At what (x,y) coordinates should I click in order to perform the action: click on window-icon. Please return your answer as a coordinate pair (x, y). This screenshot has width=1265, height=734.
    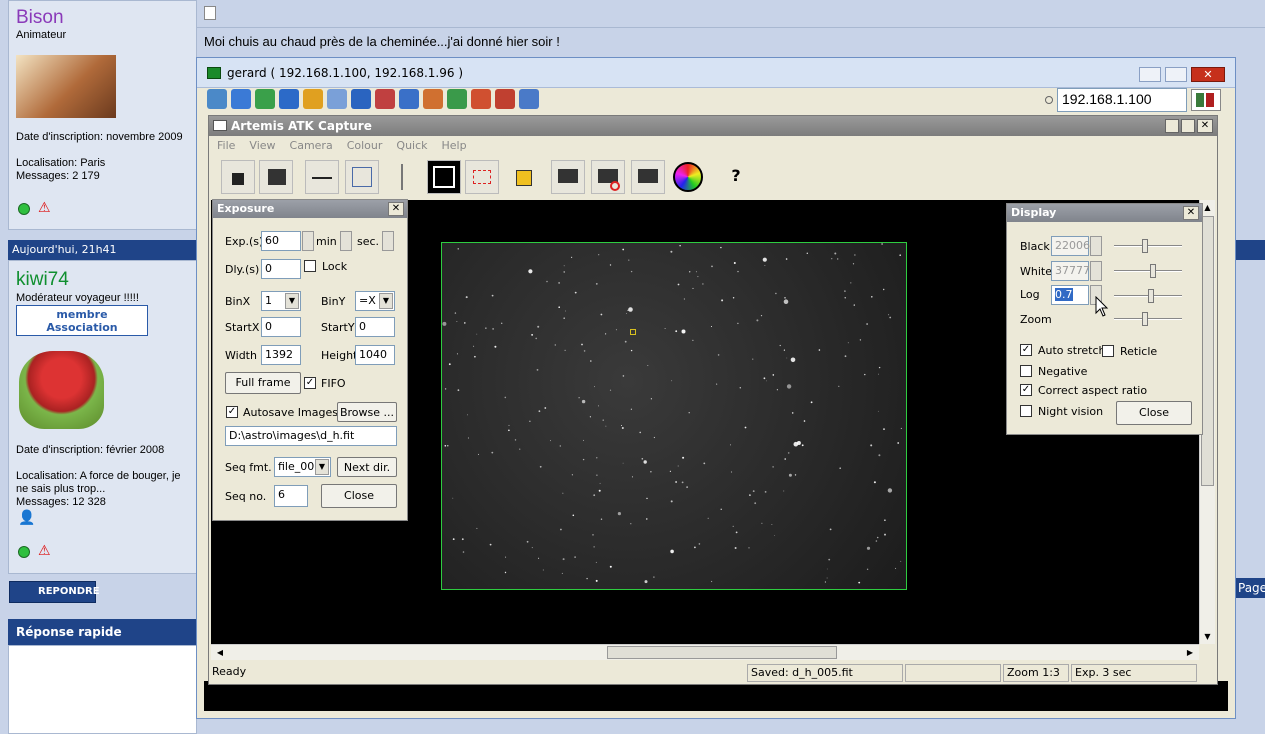
    Looking at the image, I should click on (241, 99).